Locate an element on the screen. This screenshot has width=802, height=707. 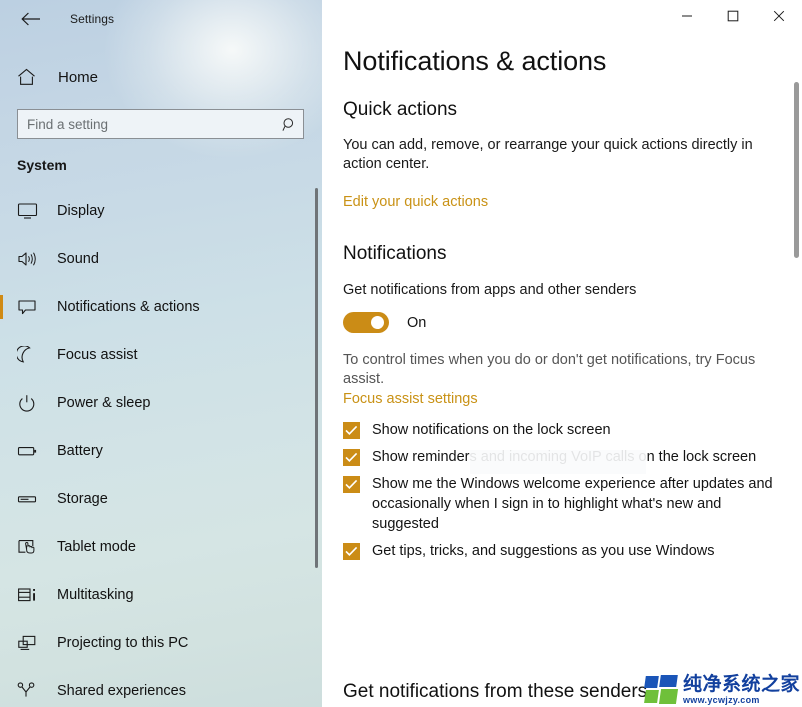
sidebar-item-label: Battery is located at coordinates (80, 451).